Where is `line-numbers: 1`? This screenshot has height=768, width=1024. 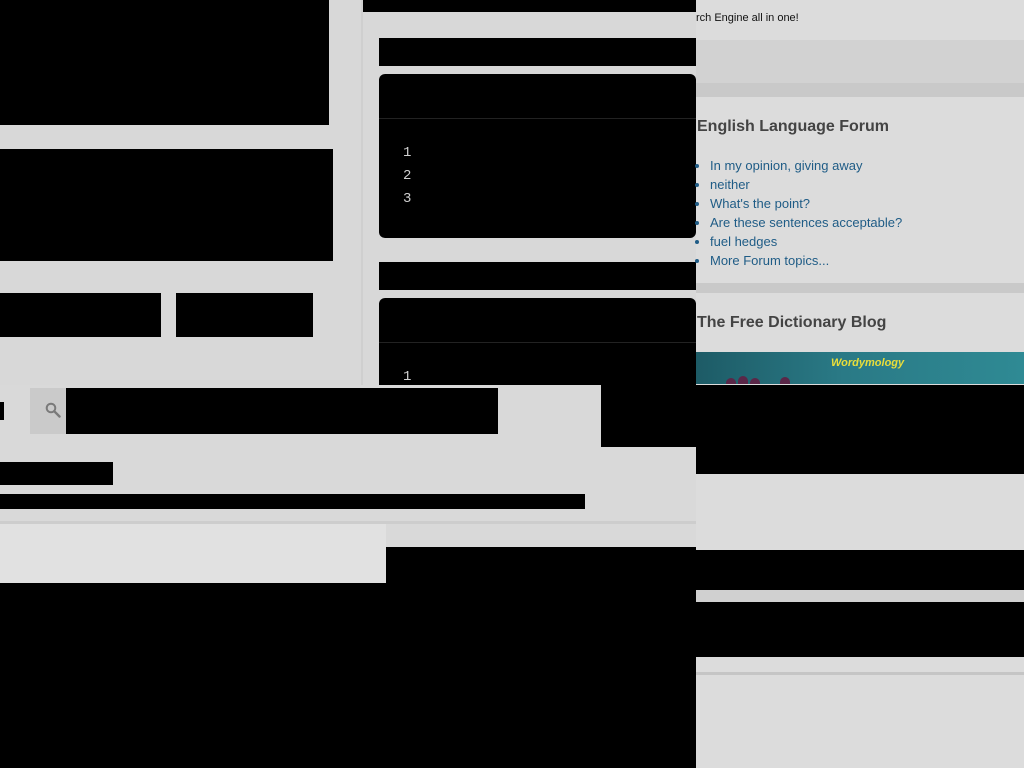 line-numbers: 1 is located at coordinates (407, 375).